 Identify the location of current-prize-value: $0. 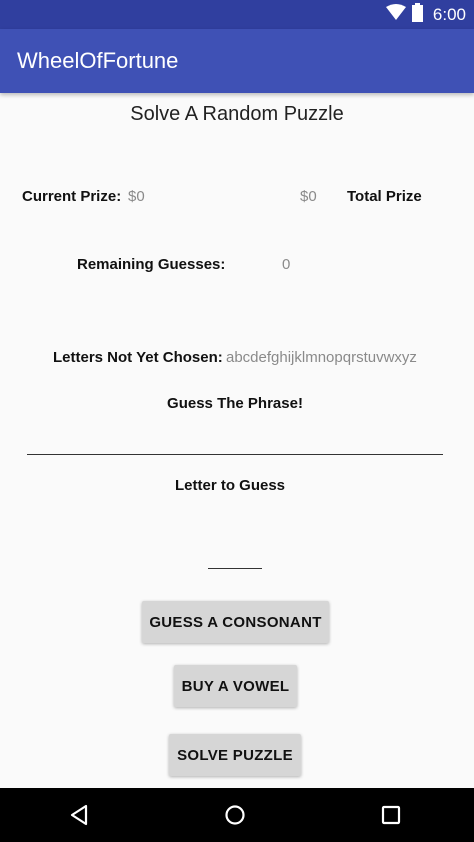
(136, 196).